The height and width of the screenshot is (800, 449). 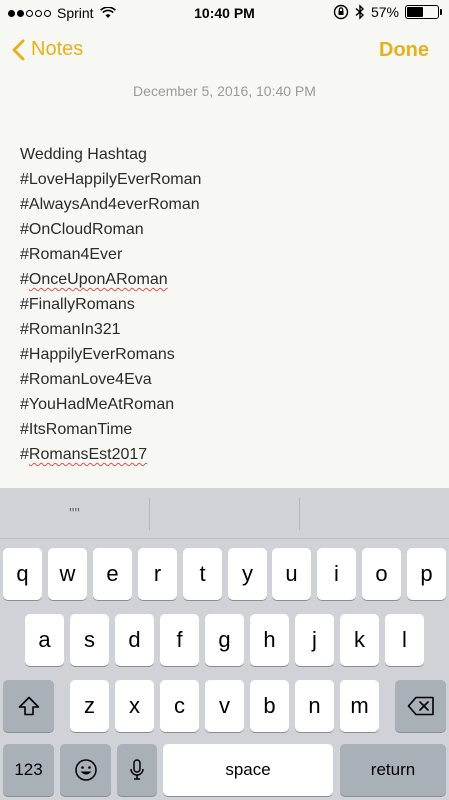 I want to click on note-line: #Roman4Ever, so click(x=71, y=254).